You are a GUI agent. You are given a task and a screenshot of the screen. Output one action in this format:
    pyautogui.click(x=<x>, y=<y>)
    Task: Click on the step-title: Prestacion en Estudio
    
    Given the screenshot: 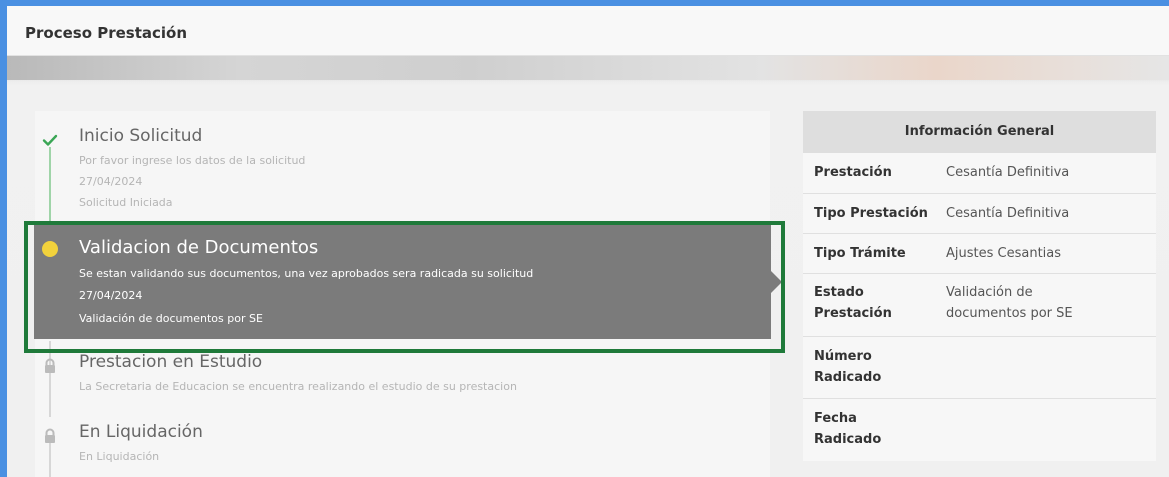 What is the action you would take?
    pyautogui.click(x=171, y=362)
    